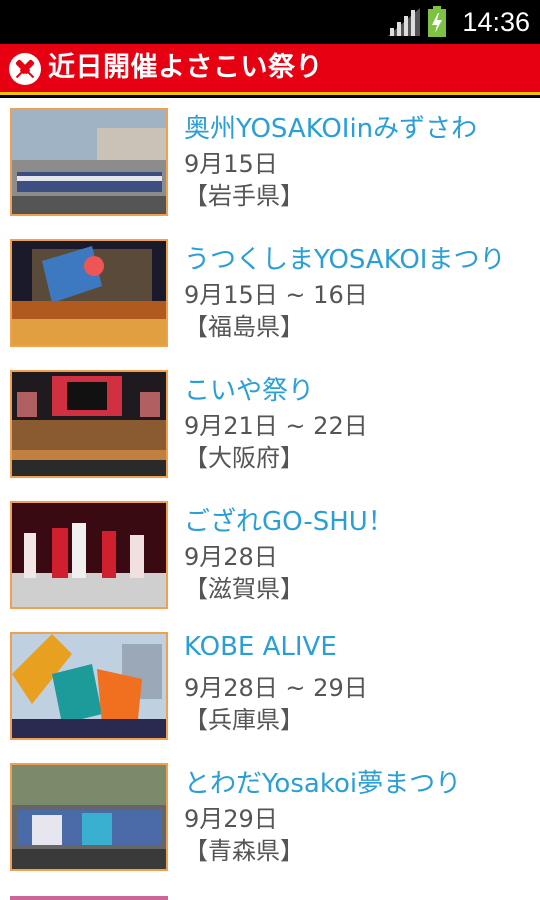 Image resolution: width=540 pixels, height=900 pixels. I want to click on event-item: ござれGO-SHU！ 9月28日 【滋賀県】, so click(270, 556).